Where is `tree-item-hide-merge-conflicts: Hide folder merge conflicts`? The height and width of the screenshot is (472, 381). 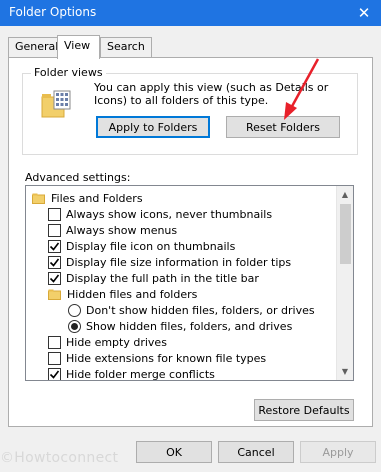
tree-item-hide-merge-conflicts: Hide folder merge conflicts is located at coordinates (131, 373).